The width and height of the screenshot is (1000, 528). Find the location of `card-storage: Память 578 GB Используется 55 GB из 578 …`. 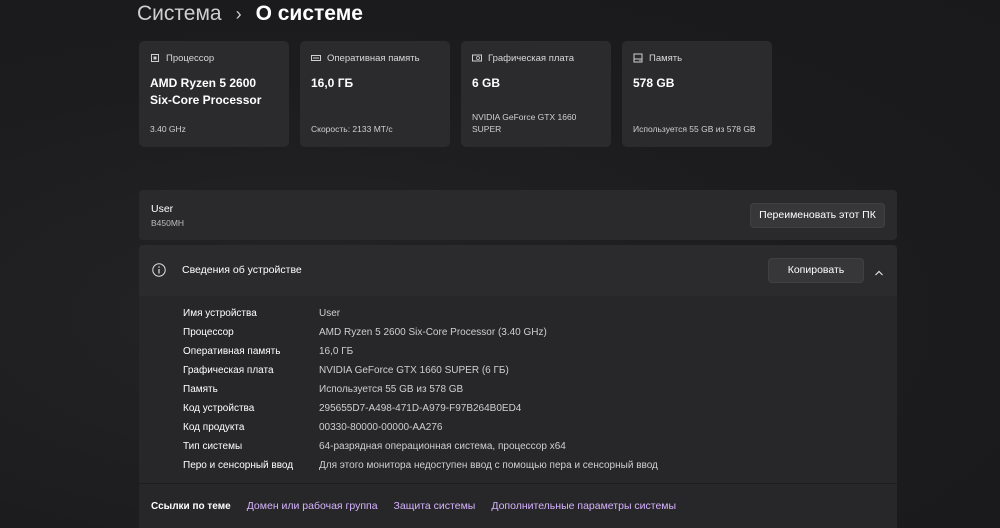

card-storage: Память 578 GB Используется 55 GB из 578 … is located at coordinates (697, 94).